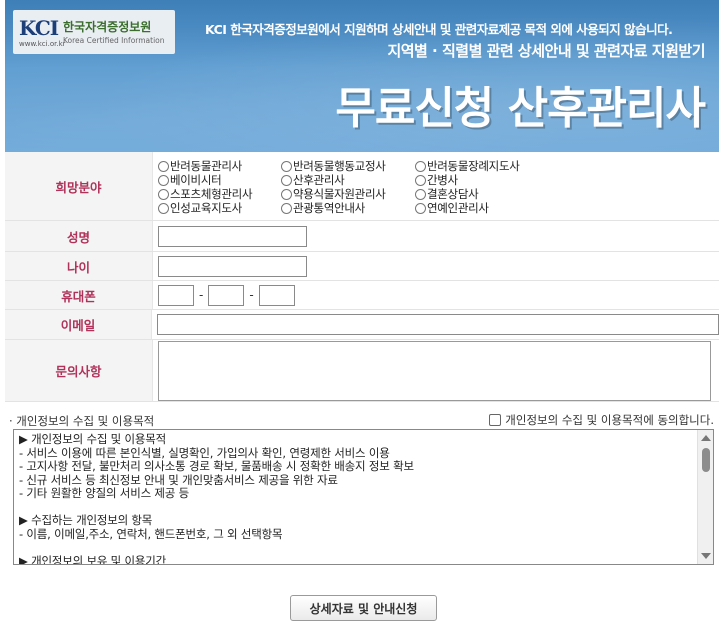 The height and width of the screenshot is (623, 719). Describe the element at coordinates (546, 51) in the screenshot. I see `sub-title: 지역별 · 직렬별 관련 상세안내 및 관련자료 지원받기` at that location.